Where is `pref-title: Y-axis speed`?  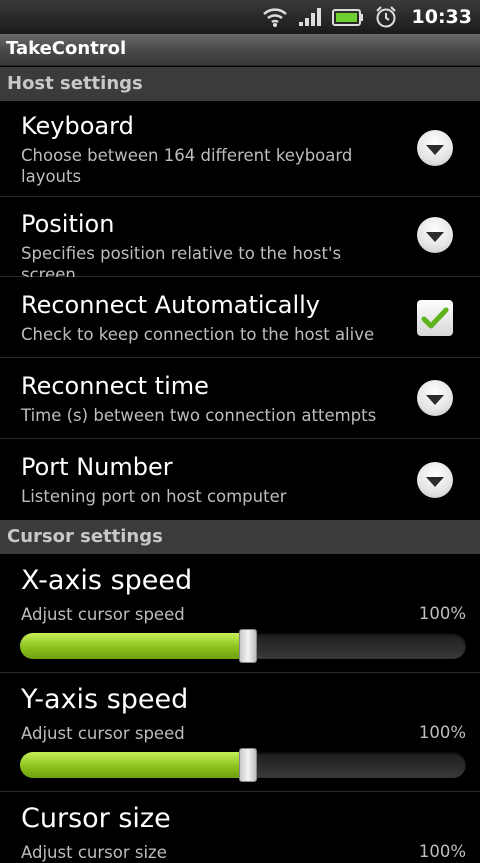 pref-title: Y-axis speed is located at coordinates (105, 699).